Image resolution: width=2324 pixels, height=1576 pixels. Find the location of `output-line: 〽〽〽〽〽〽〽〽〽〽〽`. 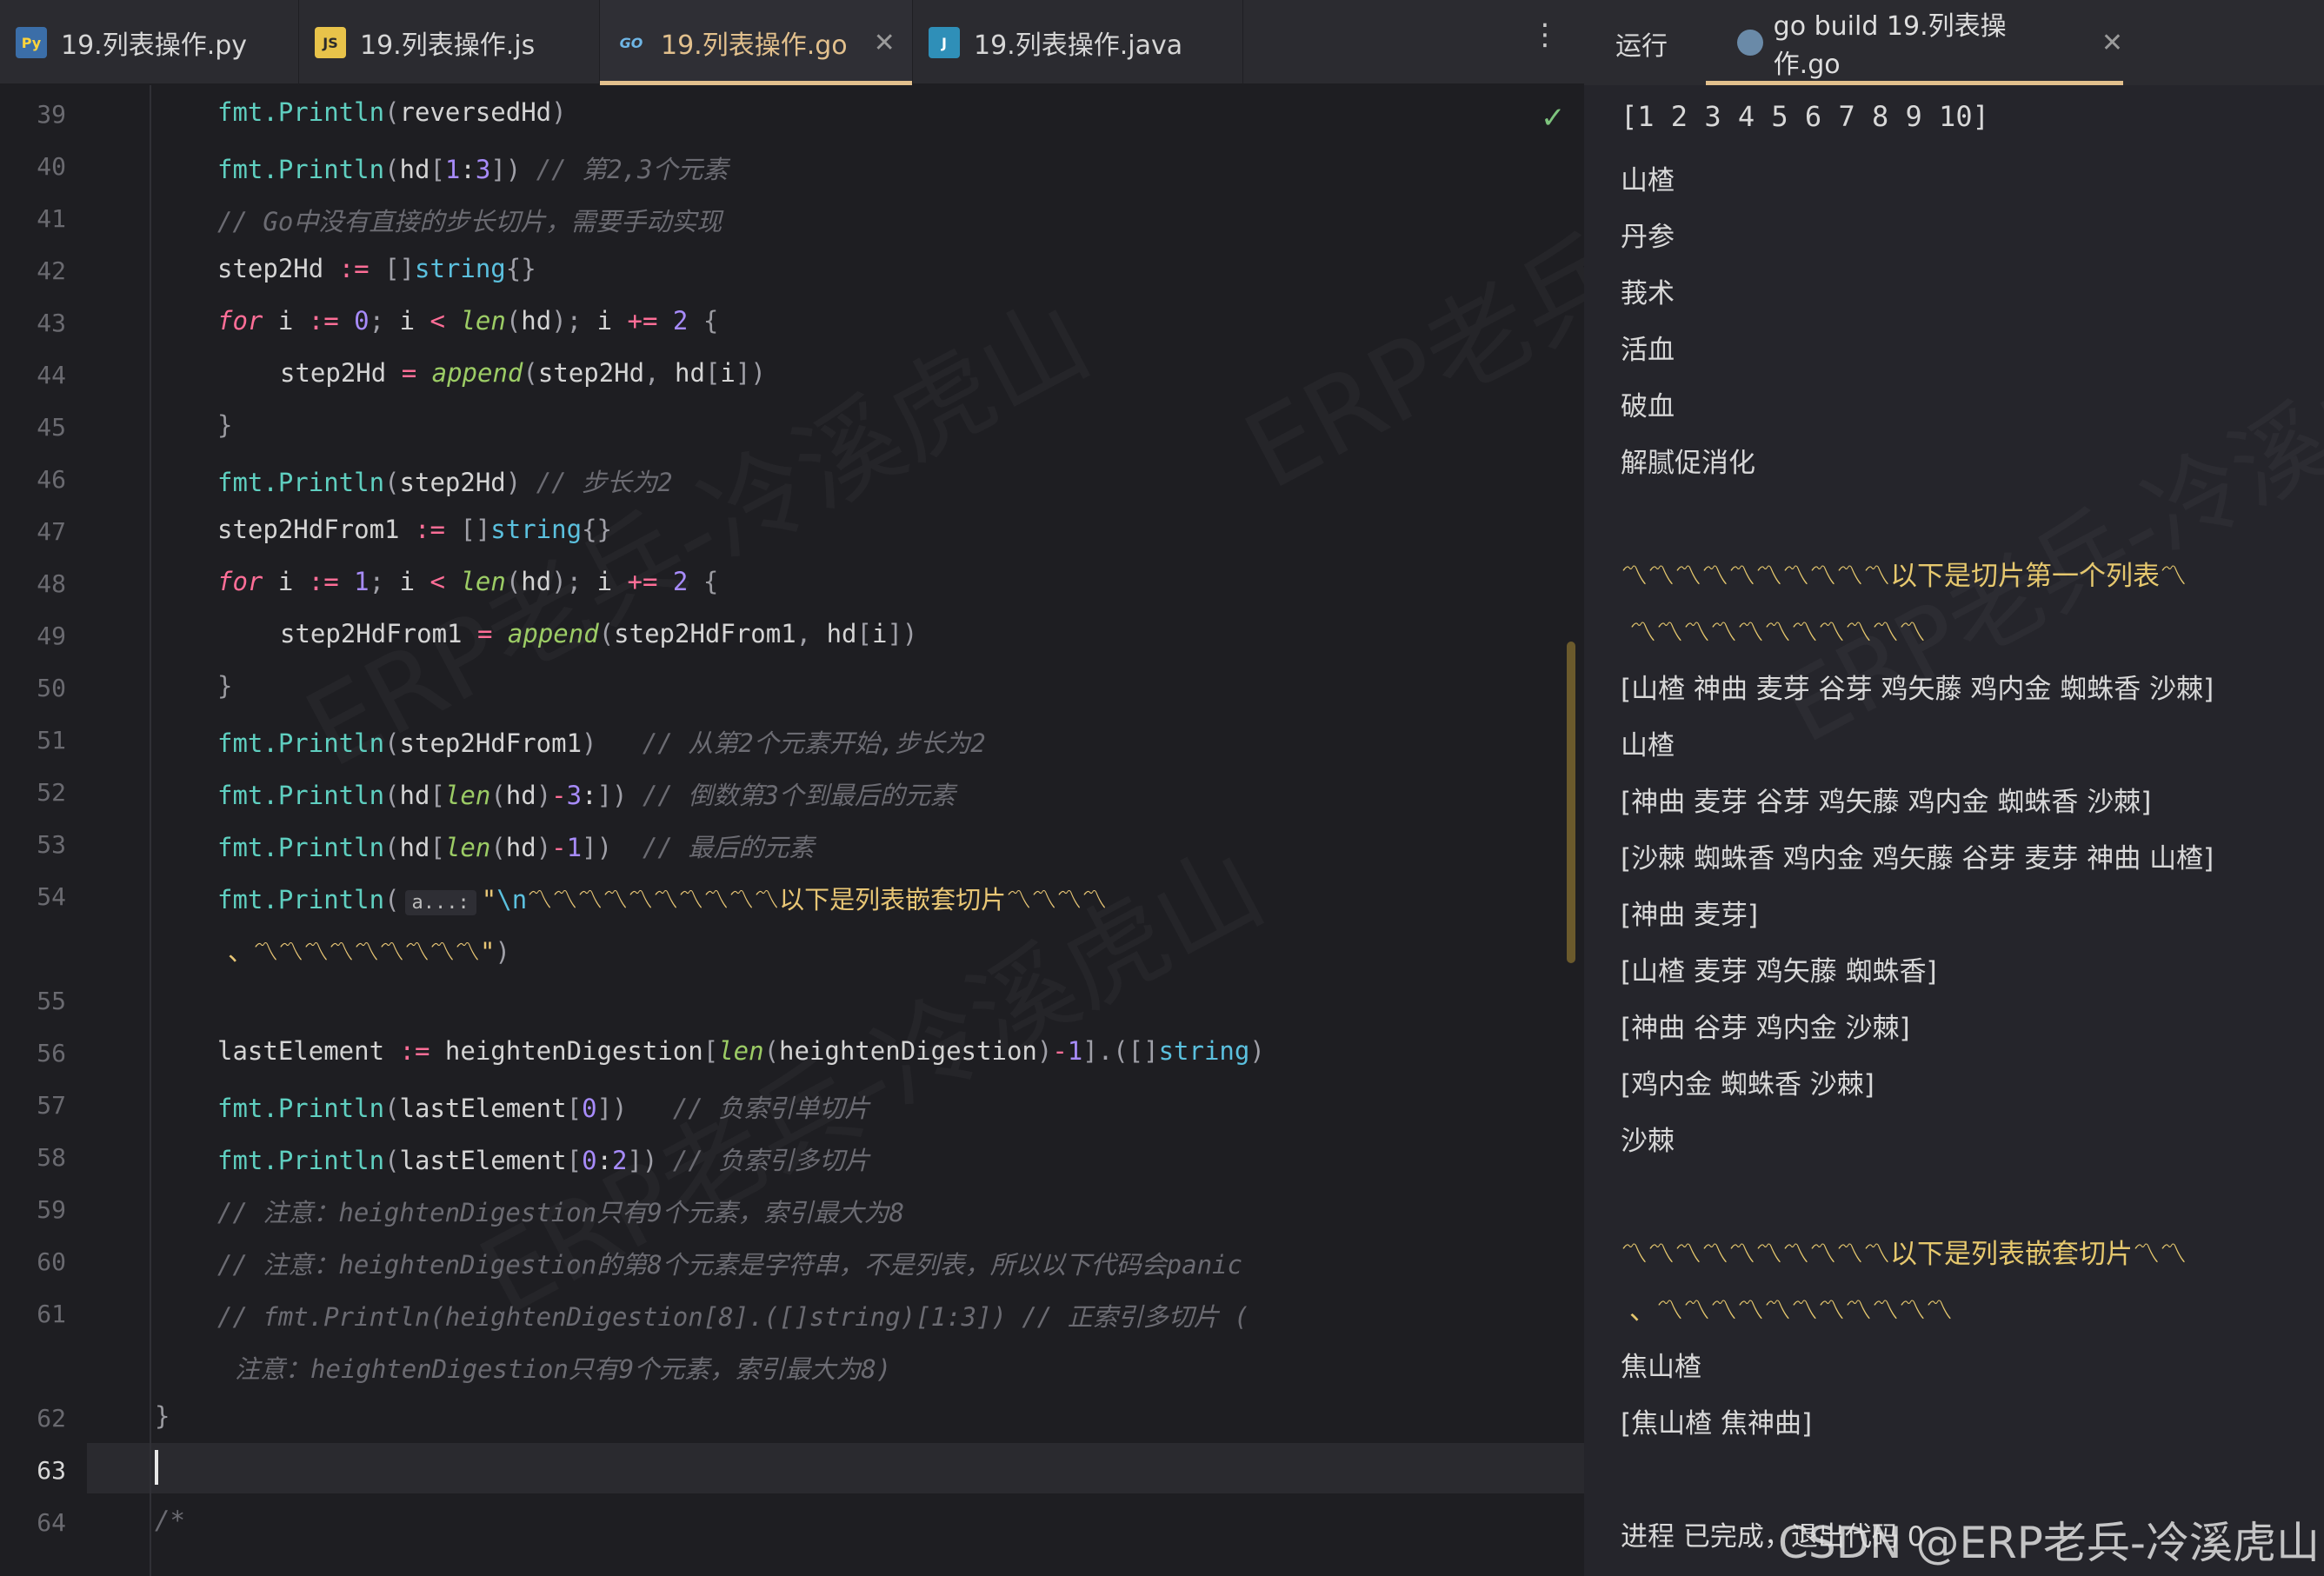

output-line: 〽〽〽〽〽〽〽〽〽〽〽 is located at coordinates (1773, 629).